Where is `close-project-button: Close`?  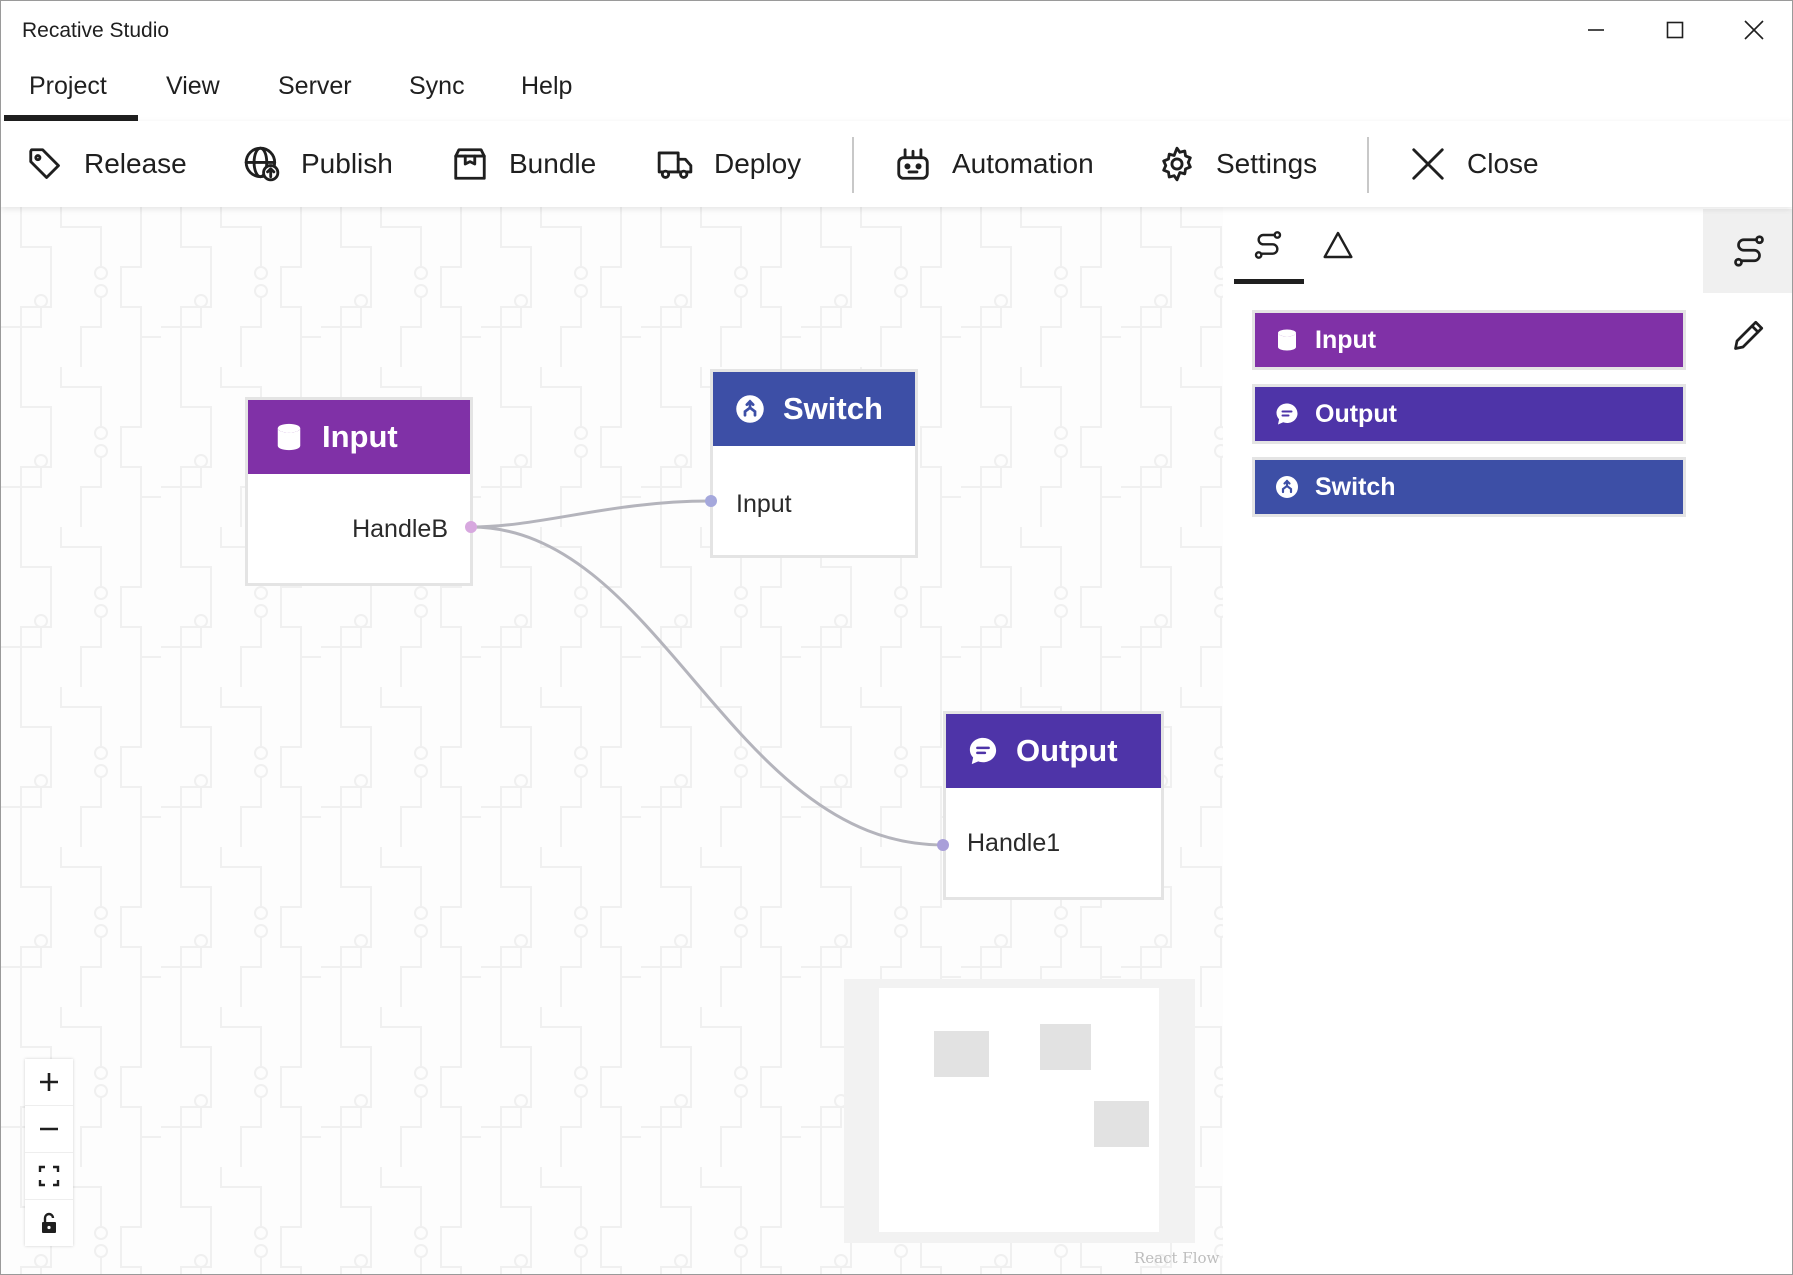 close-project-button: Close is located at coordinates (1474, 164).